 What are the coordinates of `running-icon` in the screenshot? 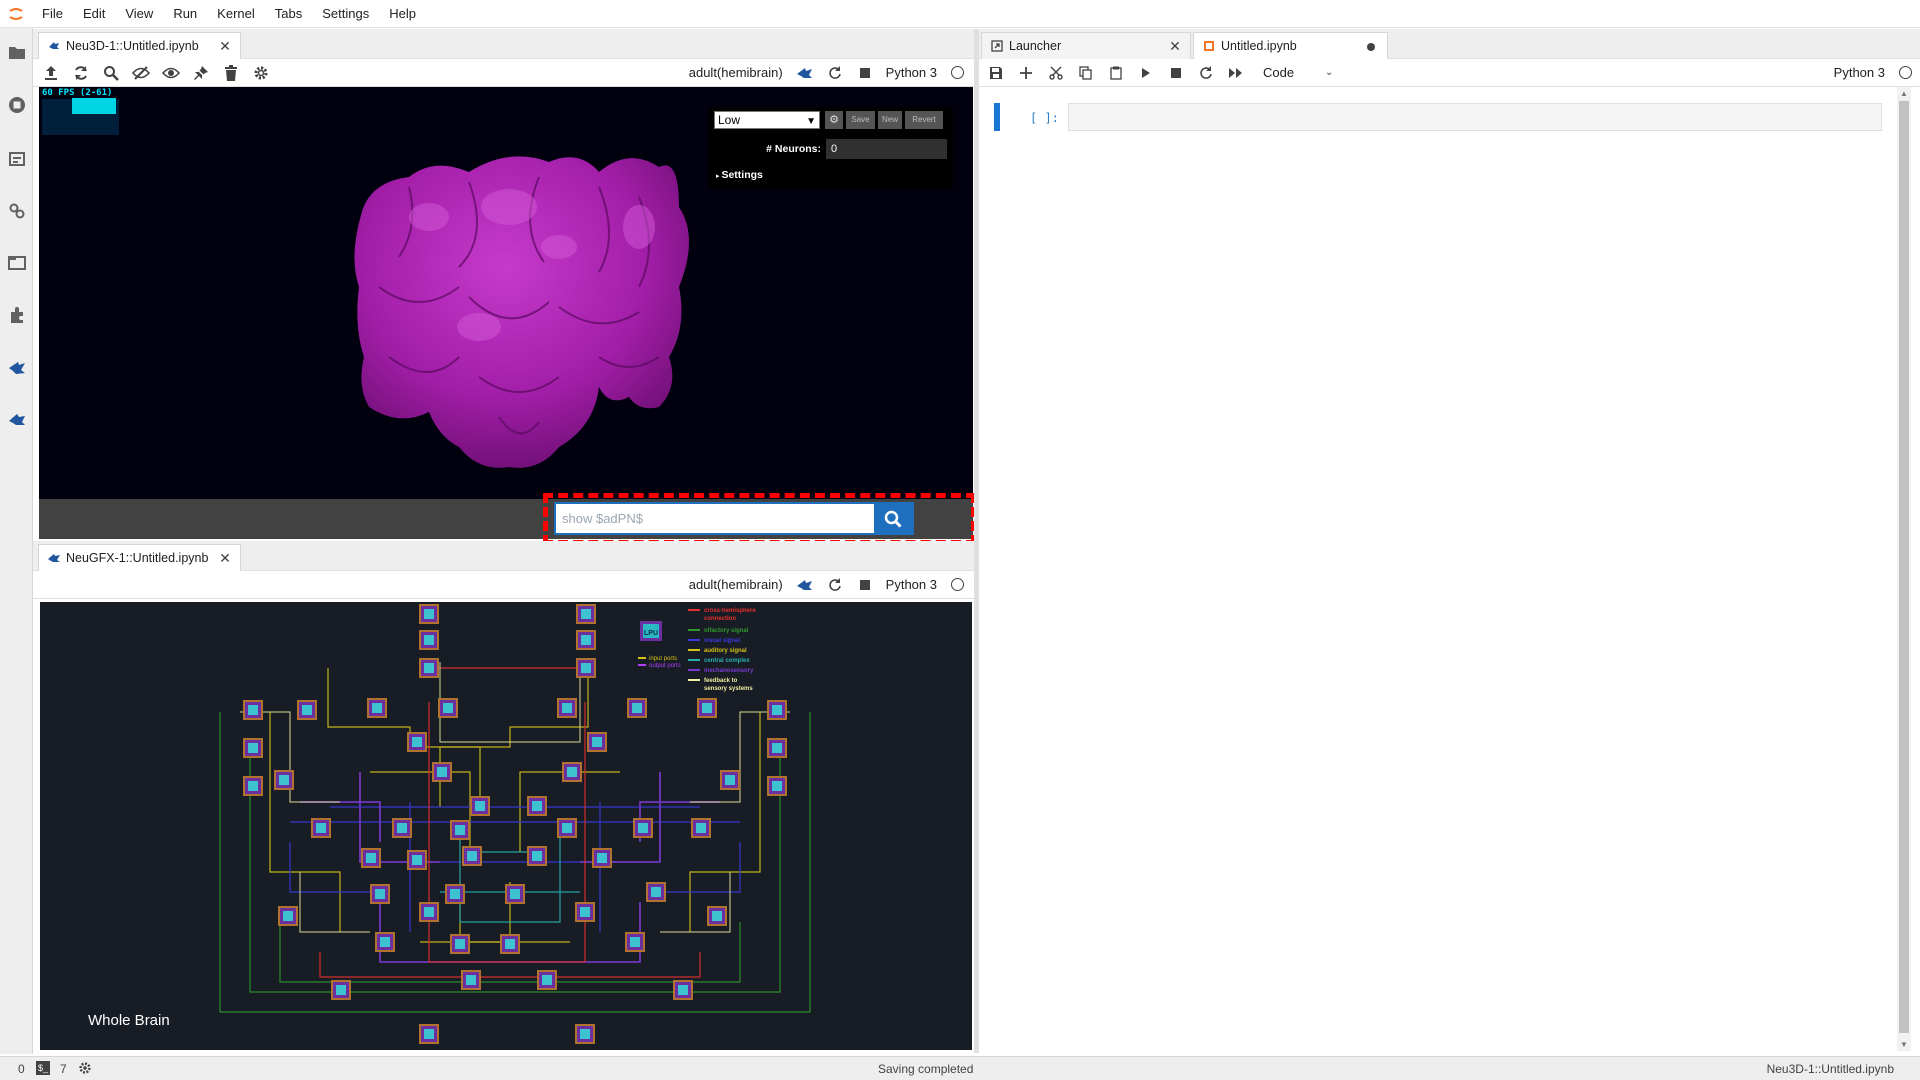 It's located at (17, 105).